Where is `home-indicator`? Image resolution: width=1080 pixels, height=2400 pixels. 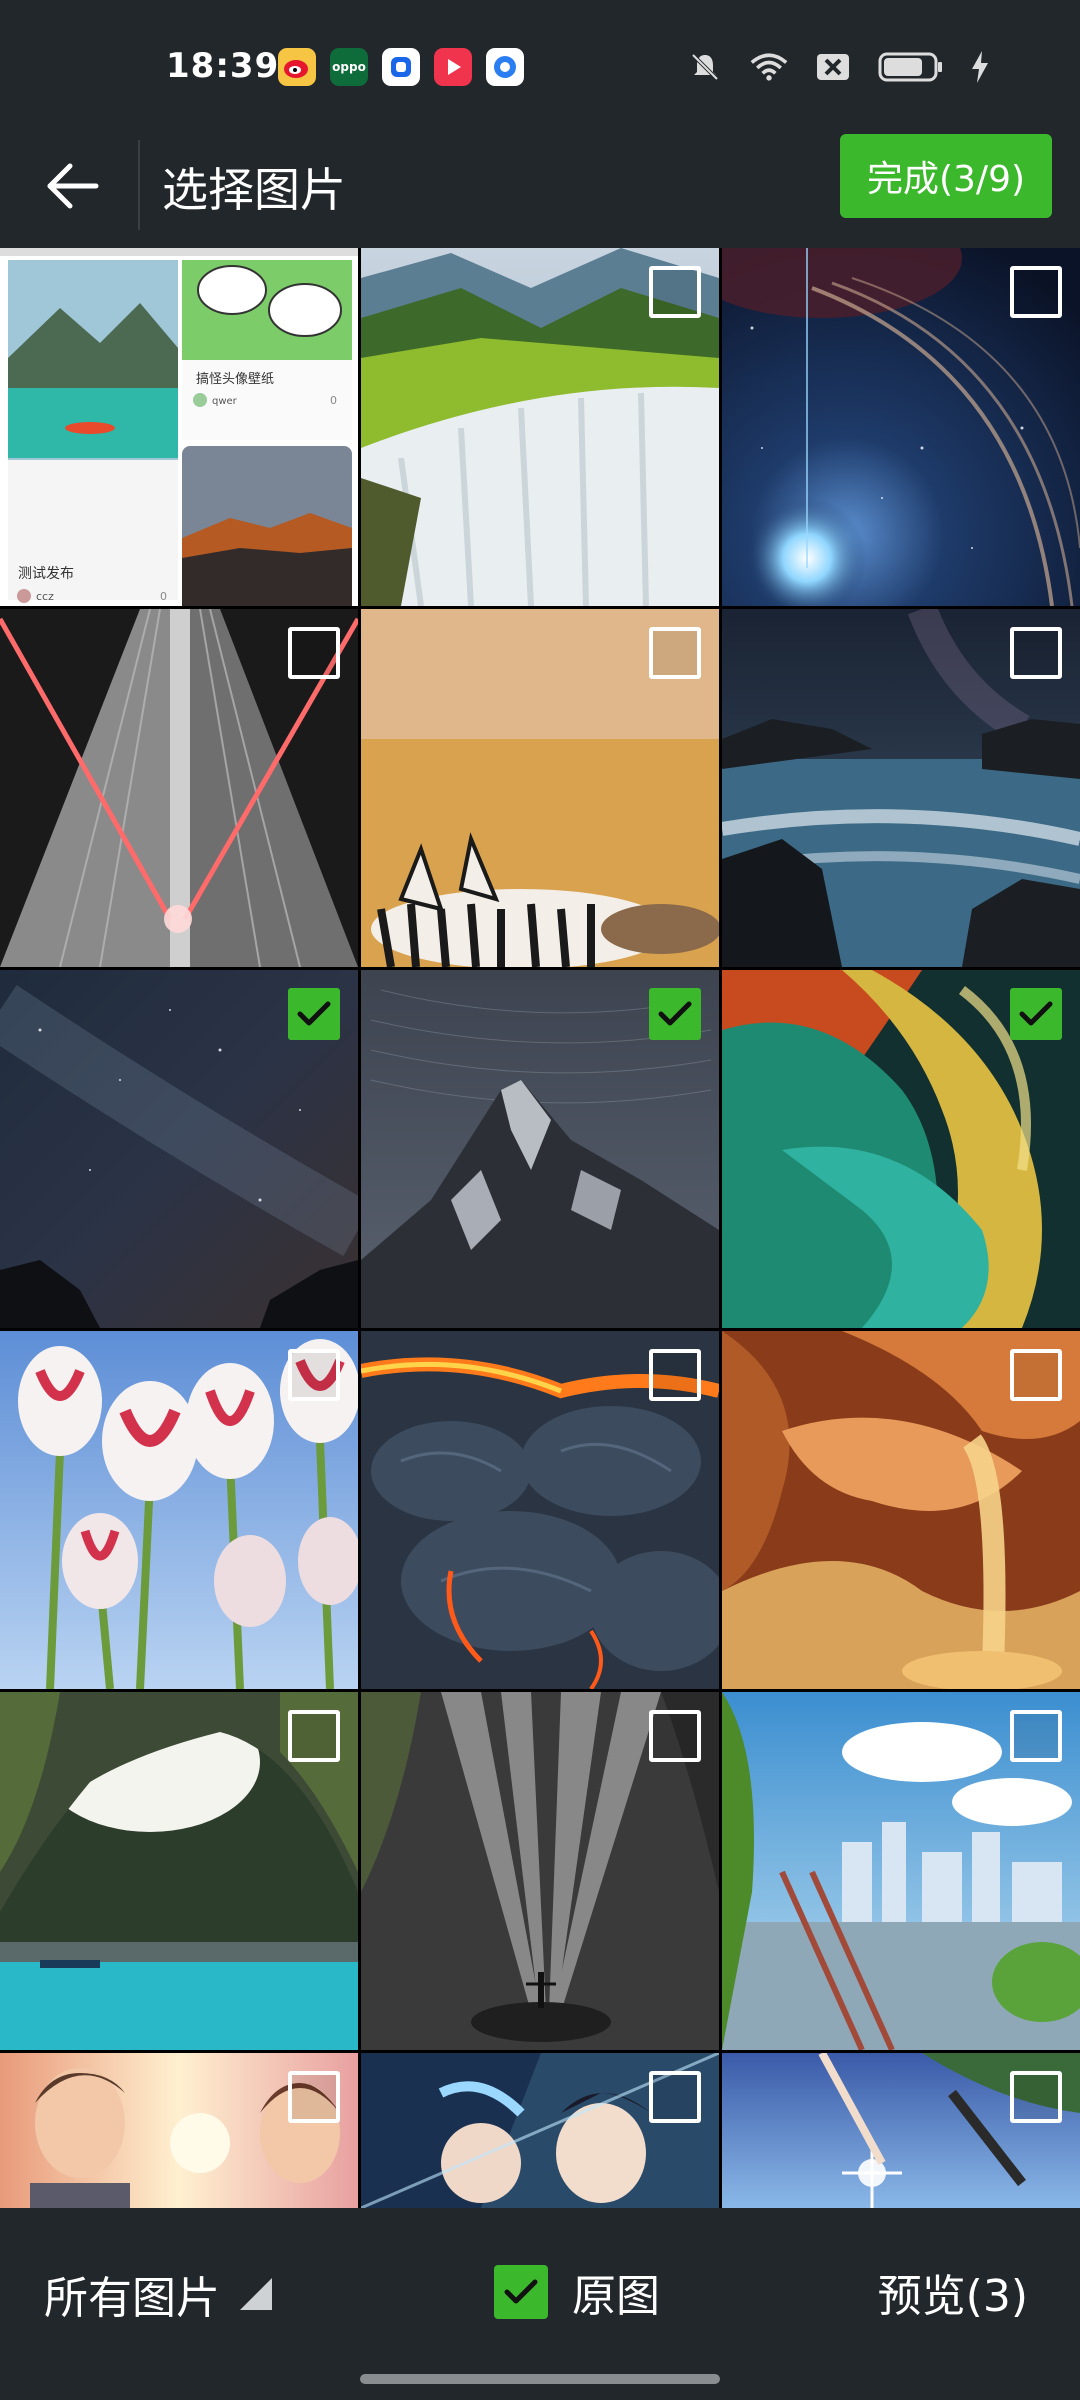 home-indicator is located at coordinates (540, 2379).